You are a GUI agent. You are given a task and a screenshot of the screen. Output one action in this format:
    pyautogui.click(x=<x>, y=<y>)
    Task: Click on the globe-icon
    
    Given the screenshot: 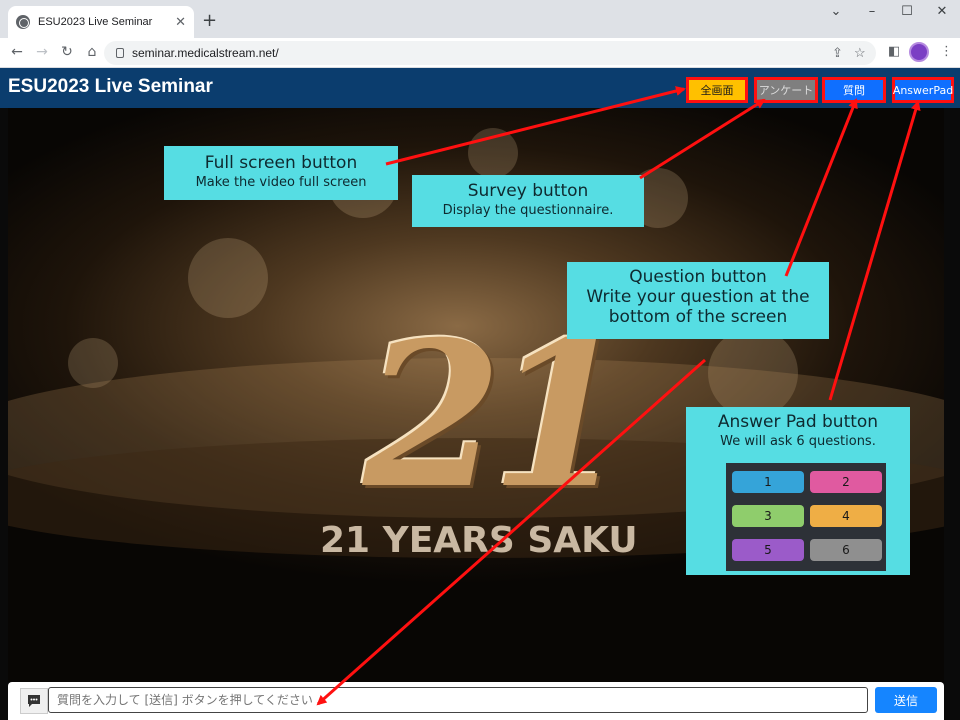 What is the action you would take?
    pyautogui.click(x=23, y=22)
    